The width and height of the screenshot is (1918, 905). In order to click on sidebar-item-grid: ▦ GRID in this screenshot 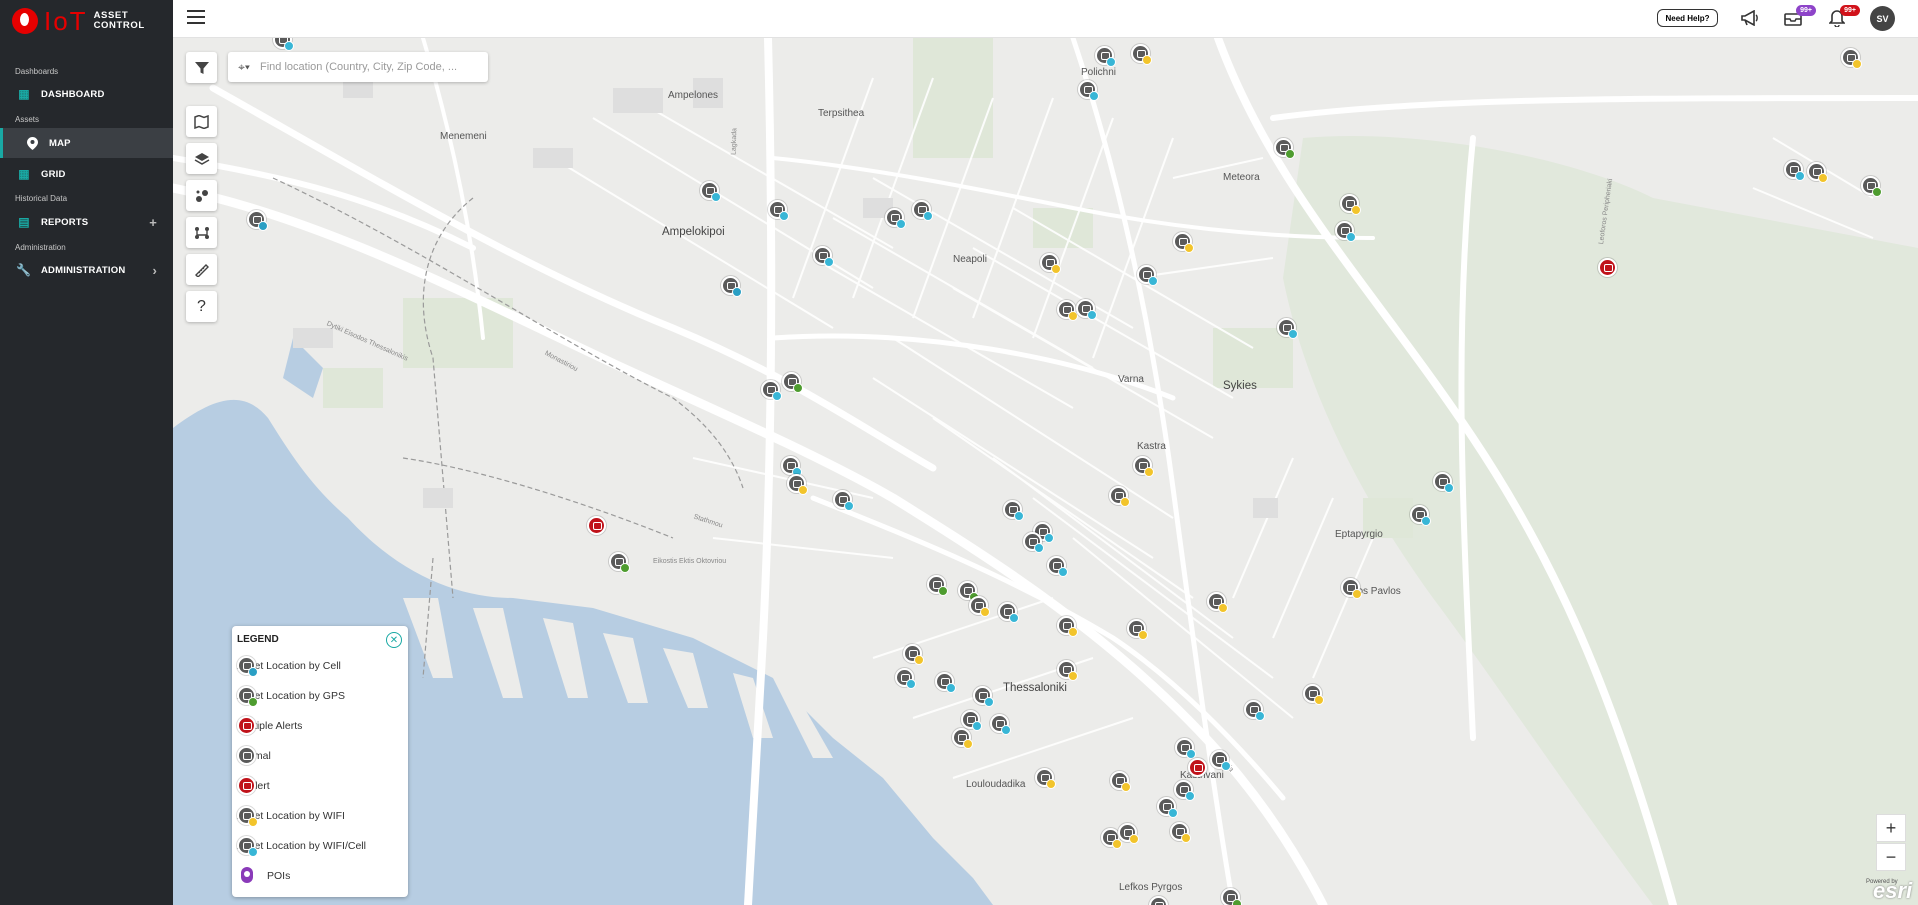, I will do `click(86, 174)`.